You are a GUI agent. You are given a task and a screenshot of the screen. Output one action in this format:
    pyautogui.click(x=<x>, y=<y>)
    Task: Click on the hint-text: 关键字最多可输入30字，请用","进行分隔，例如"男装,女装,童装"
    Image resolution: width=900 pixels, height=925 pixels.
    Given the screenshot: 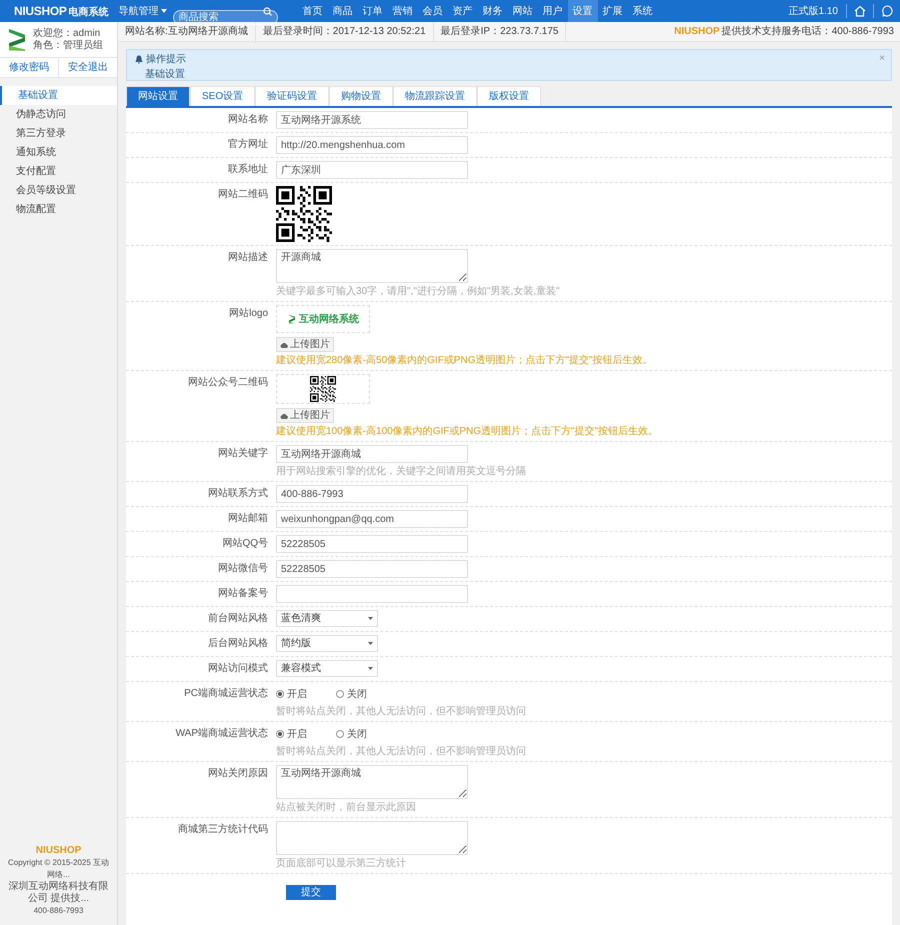 What is the action you would take?
    pyautogui.click(x=418, y=292)
    